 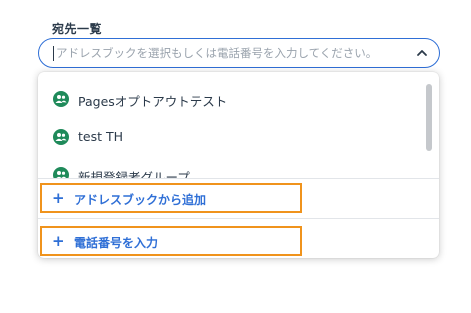 I want to click on recipient-select-placeholder: アドレスブックを選択もしくは電話番号を入力してください。, so click(x=217, y=53).